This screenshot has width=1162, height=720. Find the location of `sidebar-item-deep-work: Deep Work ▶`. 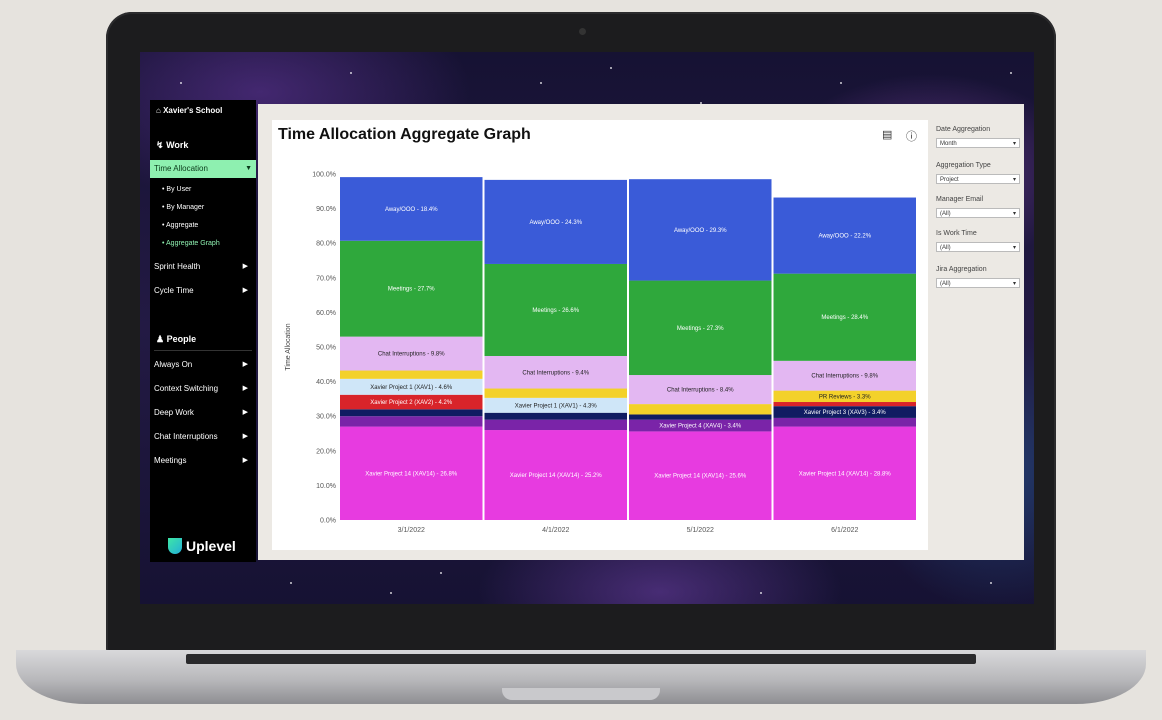

sidebar-item-deep-work: Deep Work ▶ is located at coordinates (203, 413).